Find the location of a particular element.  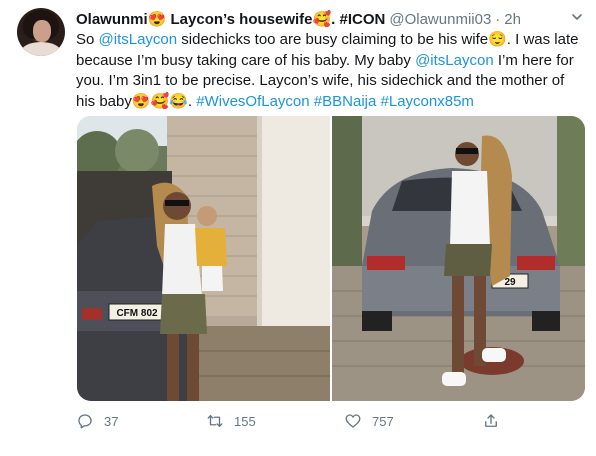

hashtag-link: #BBNaija is located at coordinates (345, 101).